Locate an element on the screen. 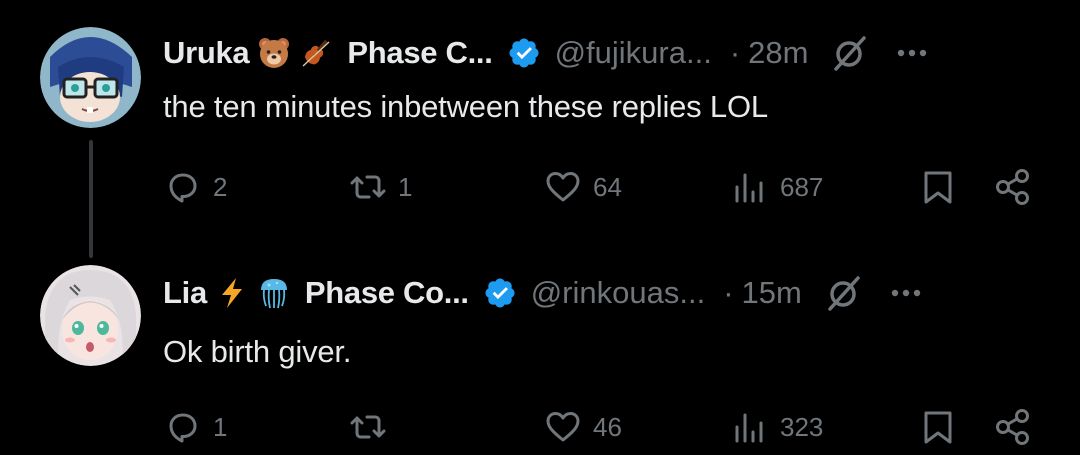 This screenshot has height=455, width=1080. tweet-header: Uruka Phase C... @fujikura... · 28m is located at coordinates (606, 53).